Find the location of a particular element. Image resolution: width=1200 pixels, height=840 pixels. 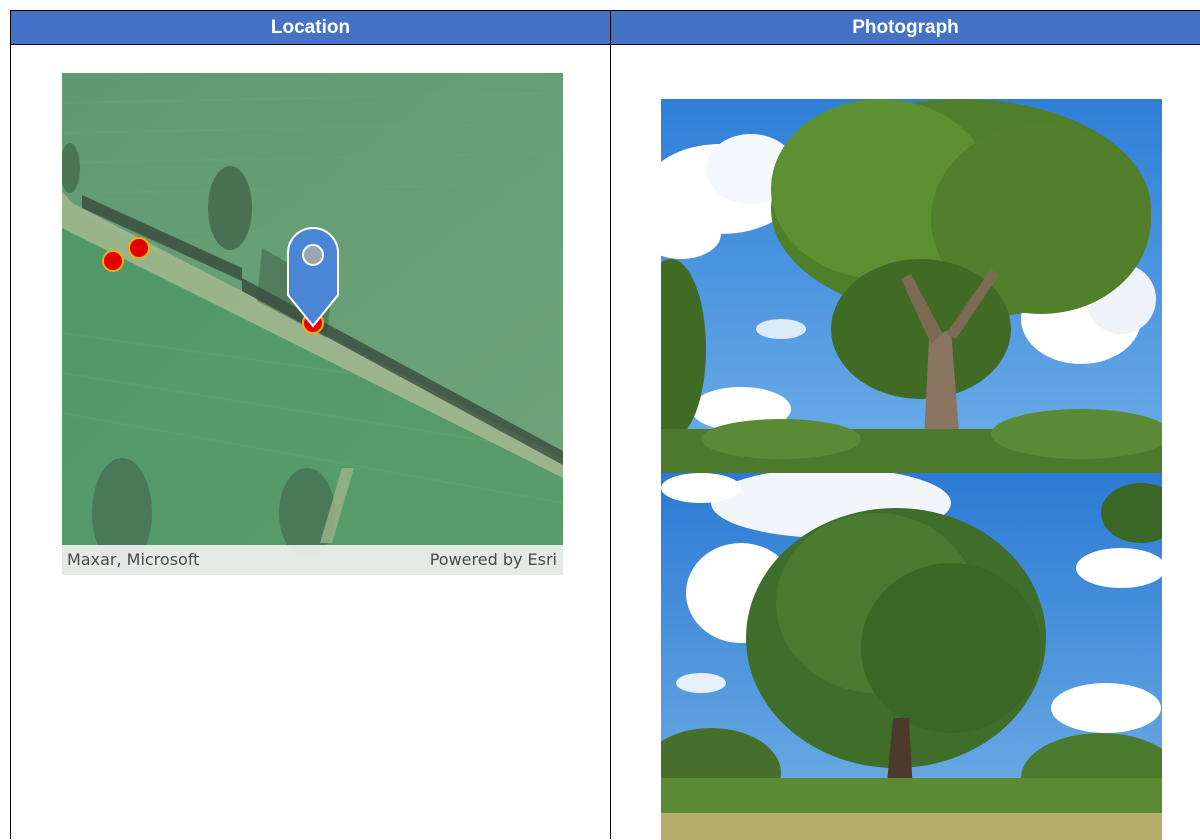

attribution-maxar: Maxar, Microsoft is located at coordinates (133, 560).